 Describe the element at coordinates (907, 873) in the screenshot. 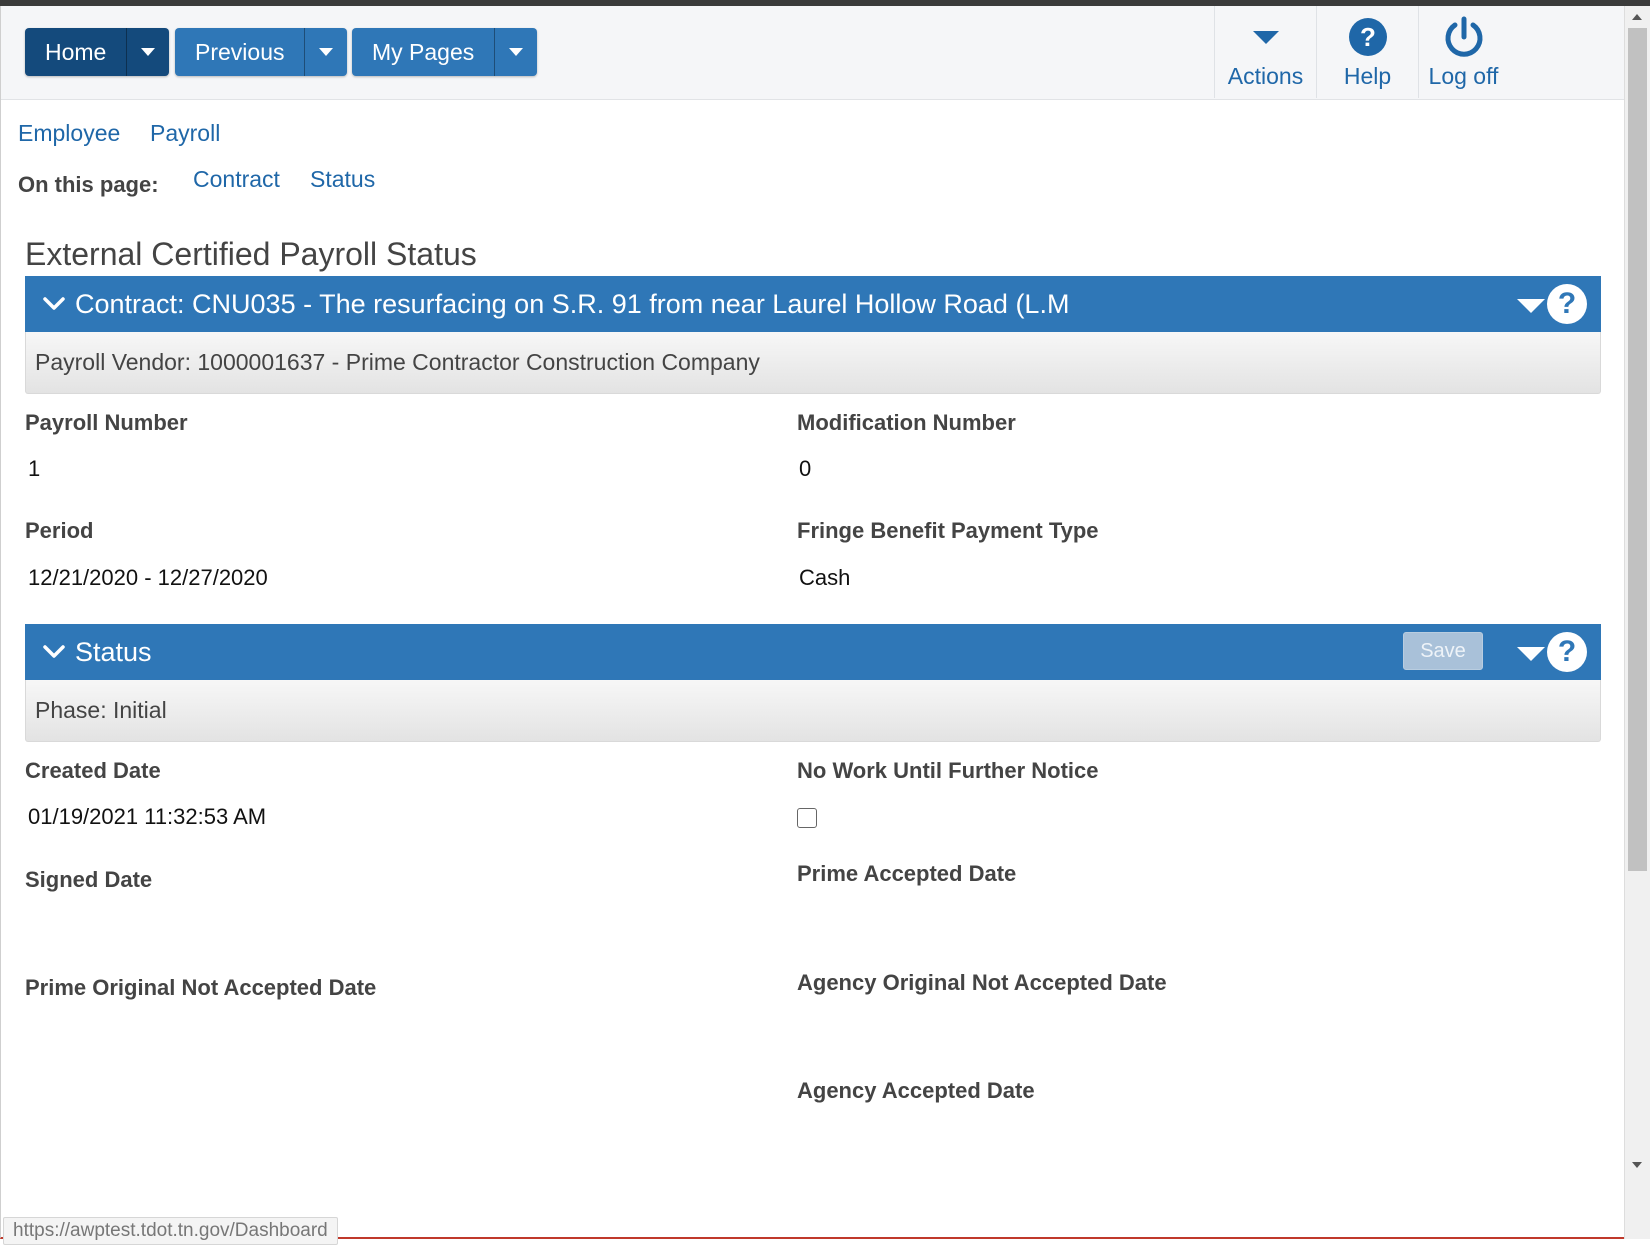

I see `prime-accepted-date-label: Prime Accepted Date` at that location.